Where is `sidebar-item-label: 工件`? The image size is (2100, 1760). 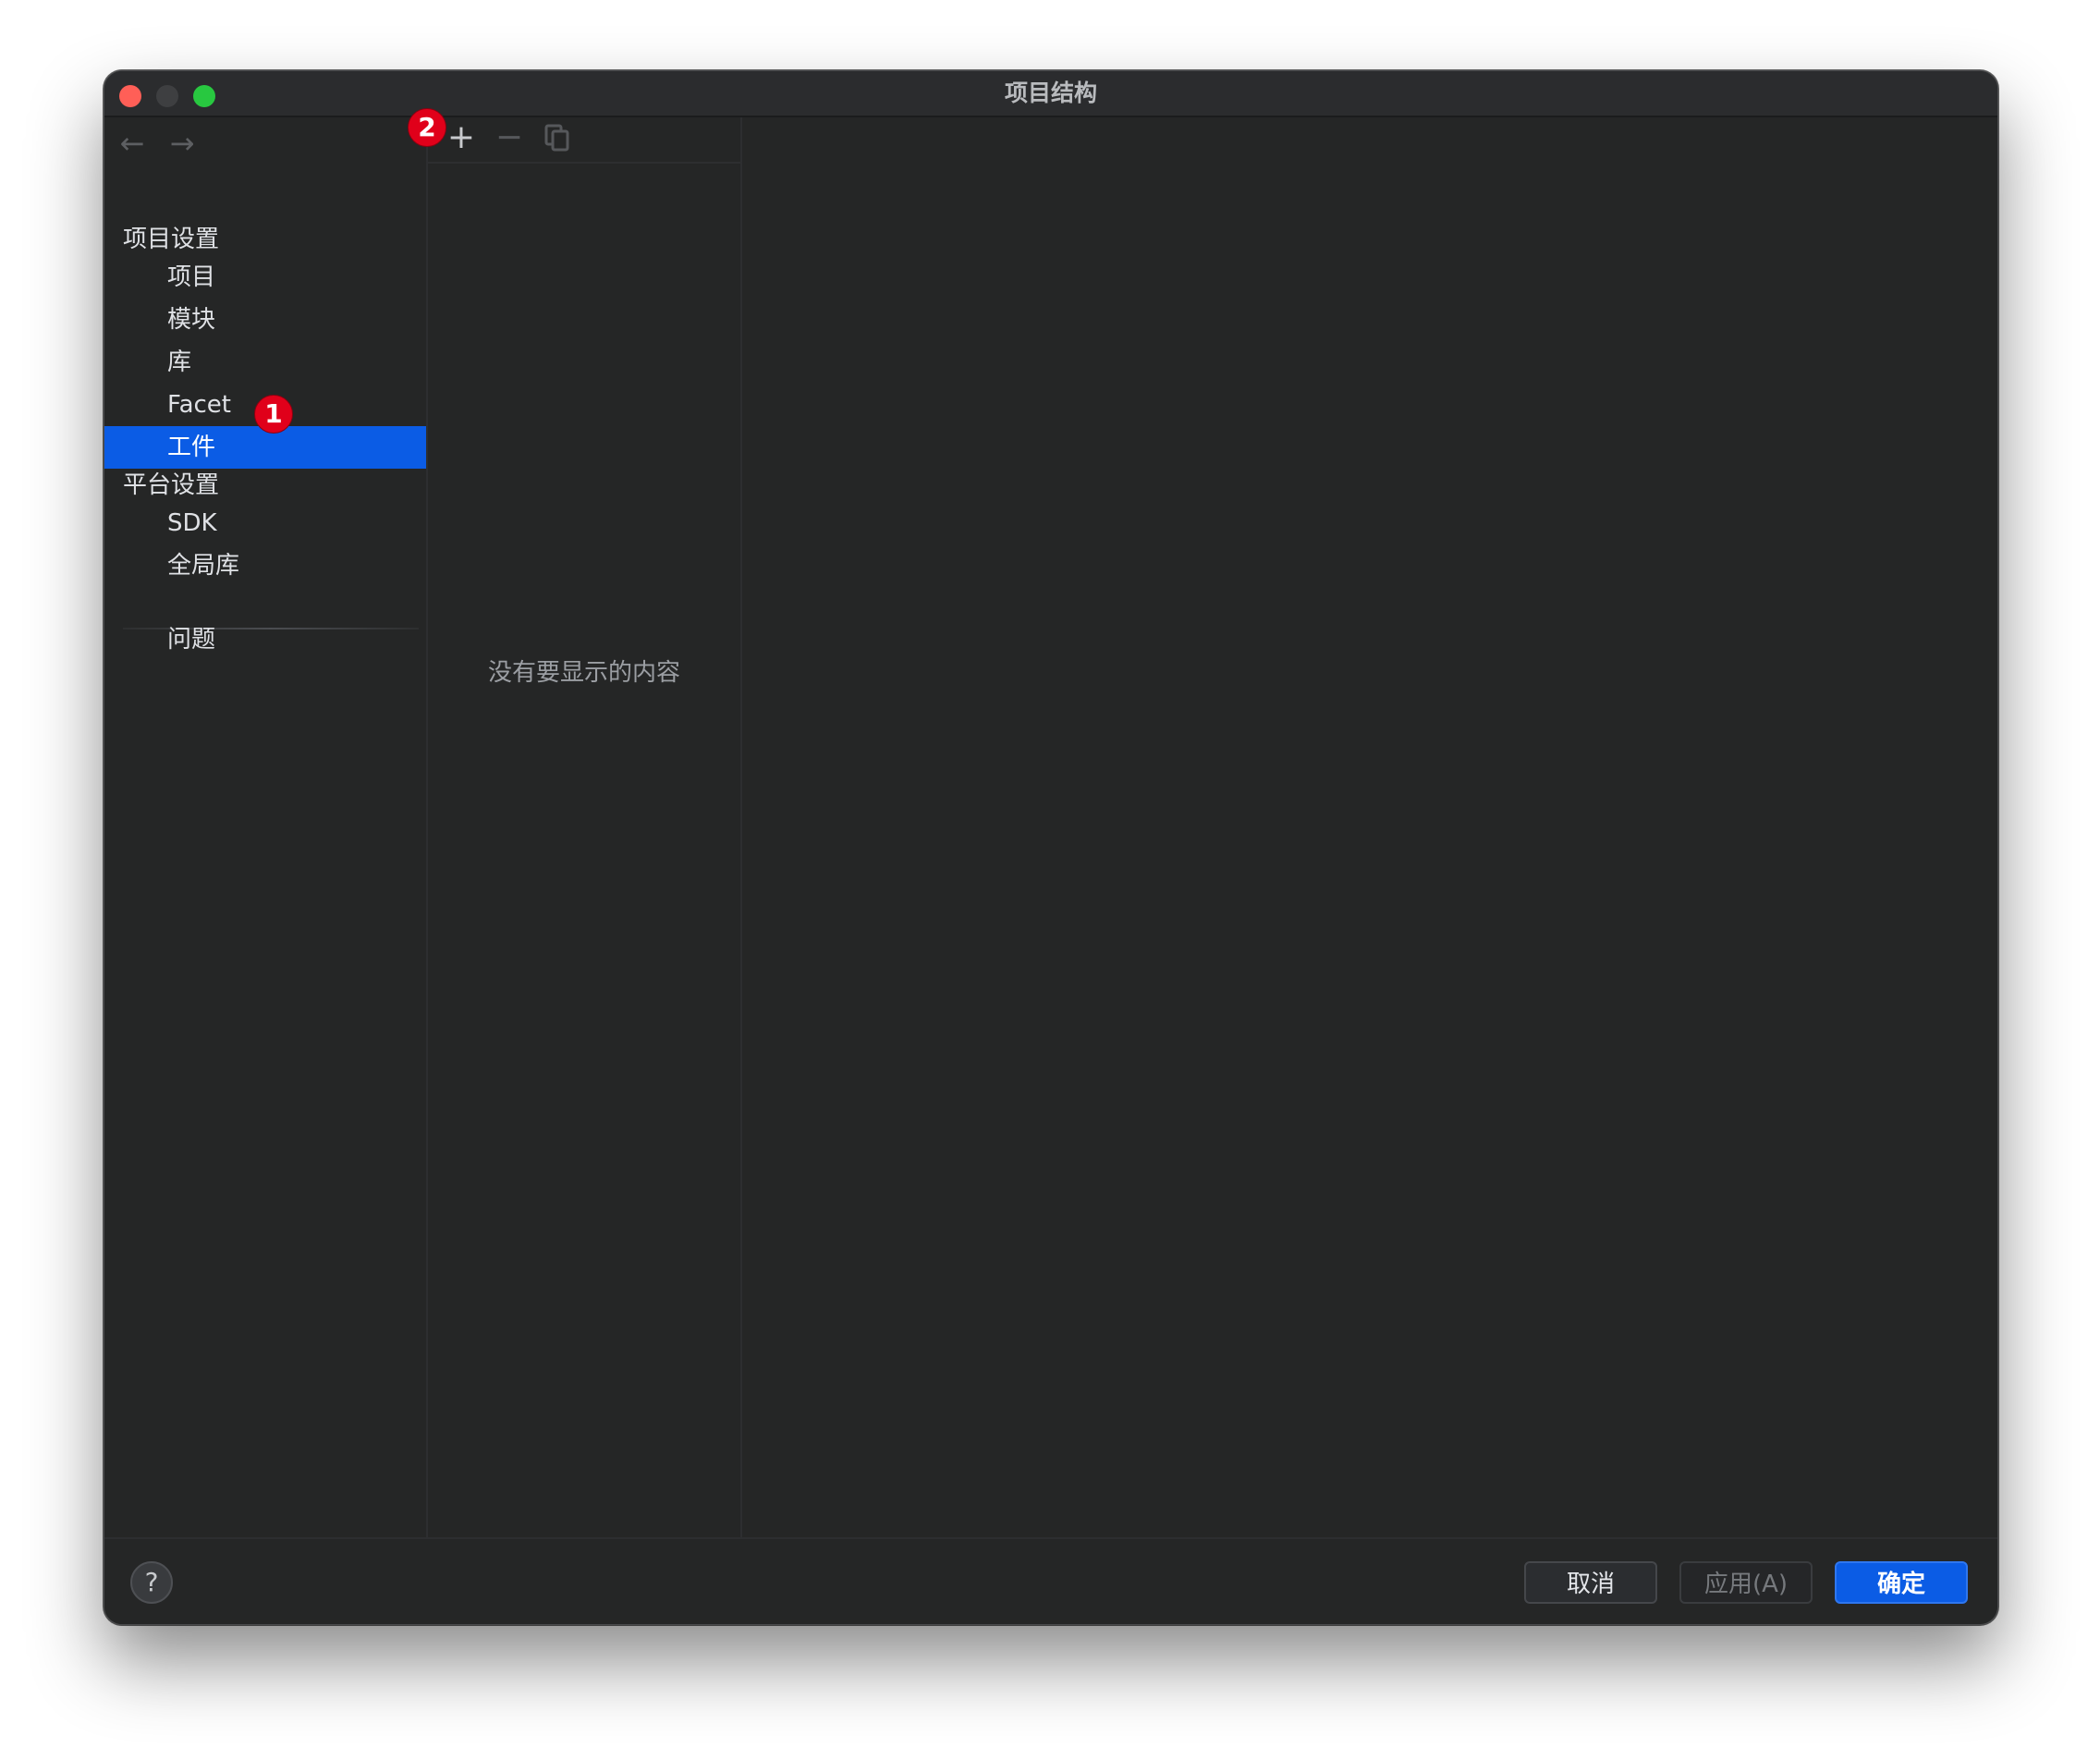 sidebar-item-label: 工件 is located at coordinates (191, 448).